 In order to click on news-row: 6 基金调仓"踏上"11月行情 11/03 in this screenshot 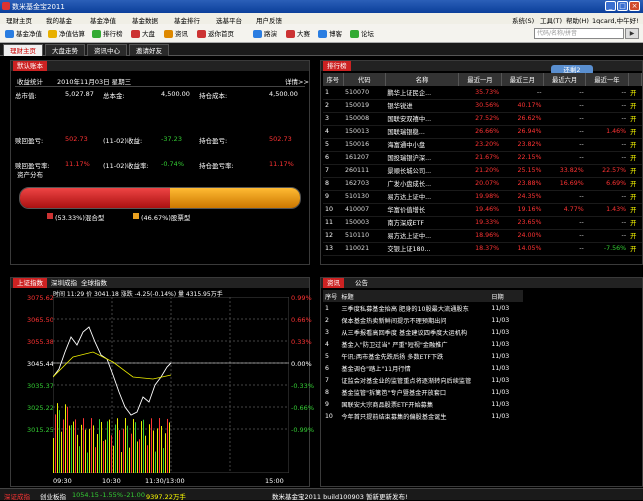, I will do `click(423, 368)`.